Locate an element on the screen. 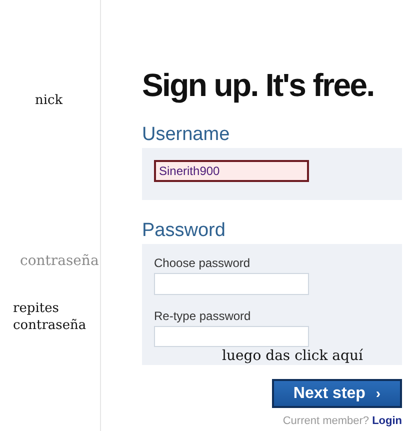  section-label: Password is located at coordinates (184, 231).